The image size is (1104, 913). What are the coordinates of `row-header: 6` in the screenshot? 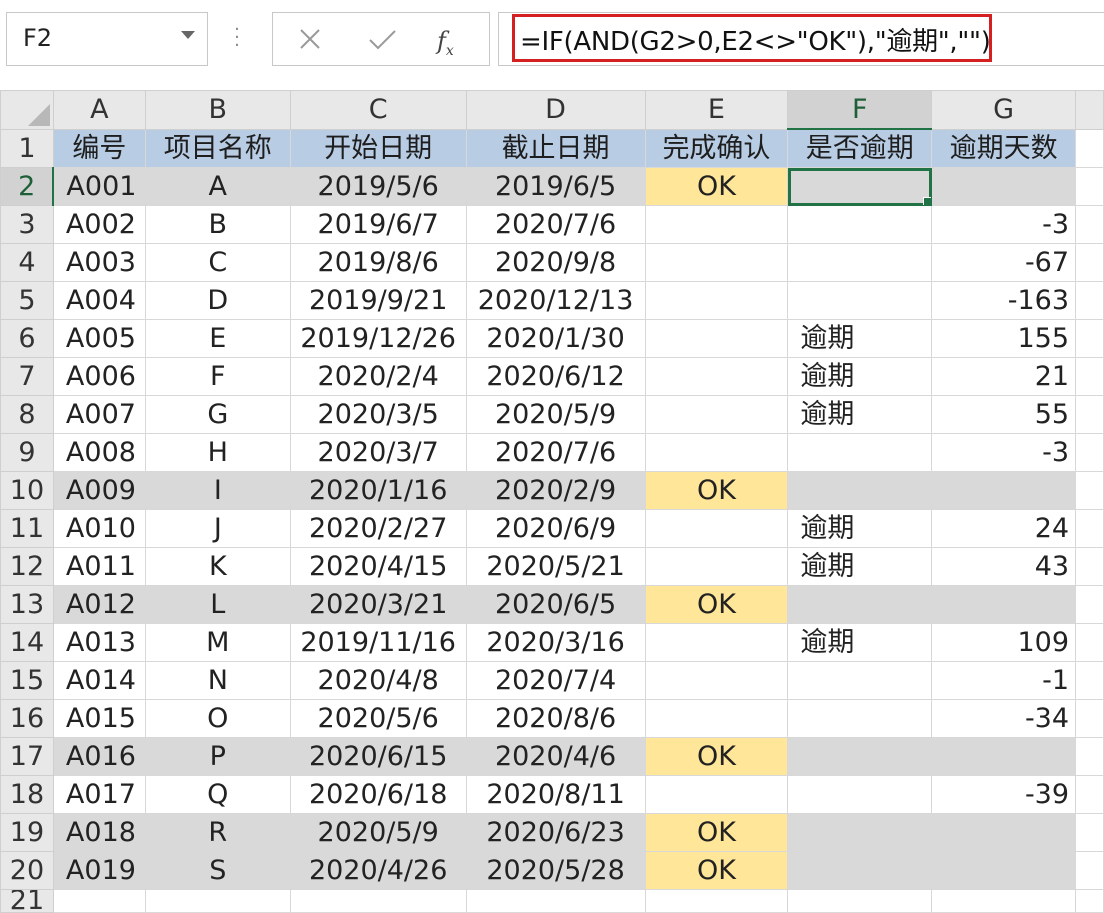 It's located at (27, 338).